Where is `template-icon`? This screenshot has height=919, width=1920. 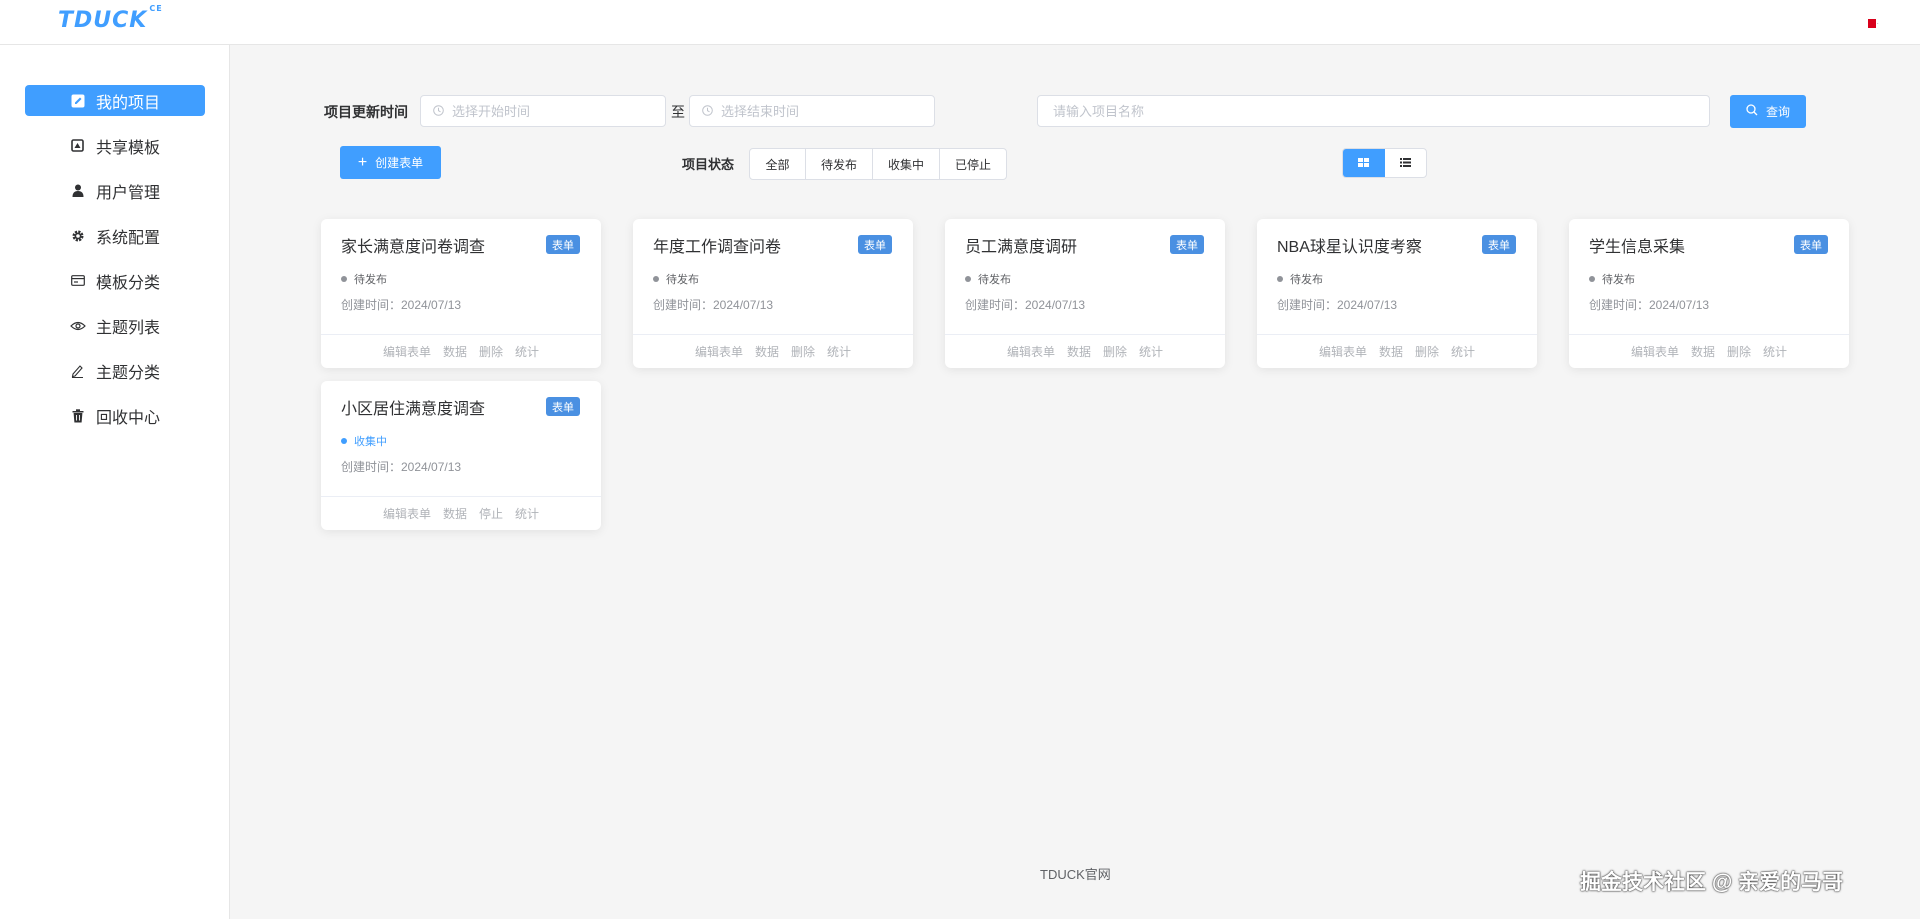 template-icon is located at coordinates (78, 146).